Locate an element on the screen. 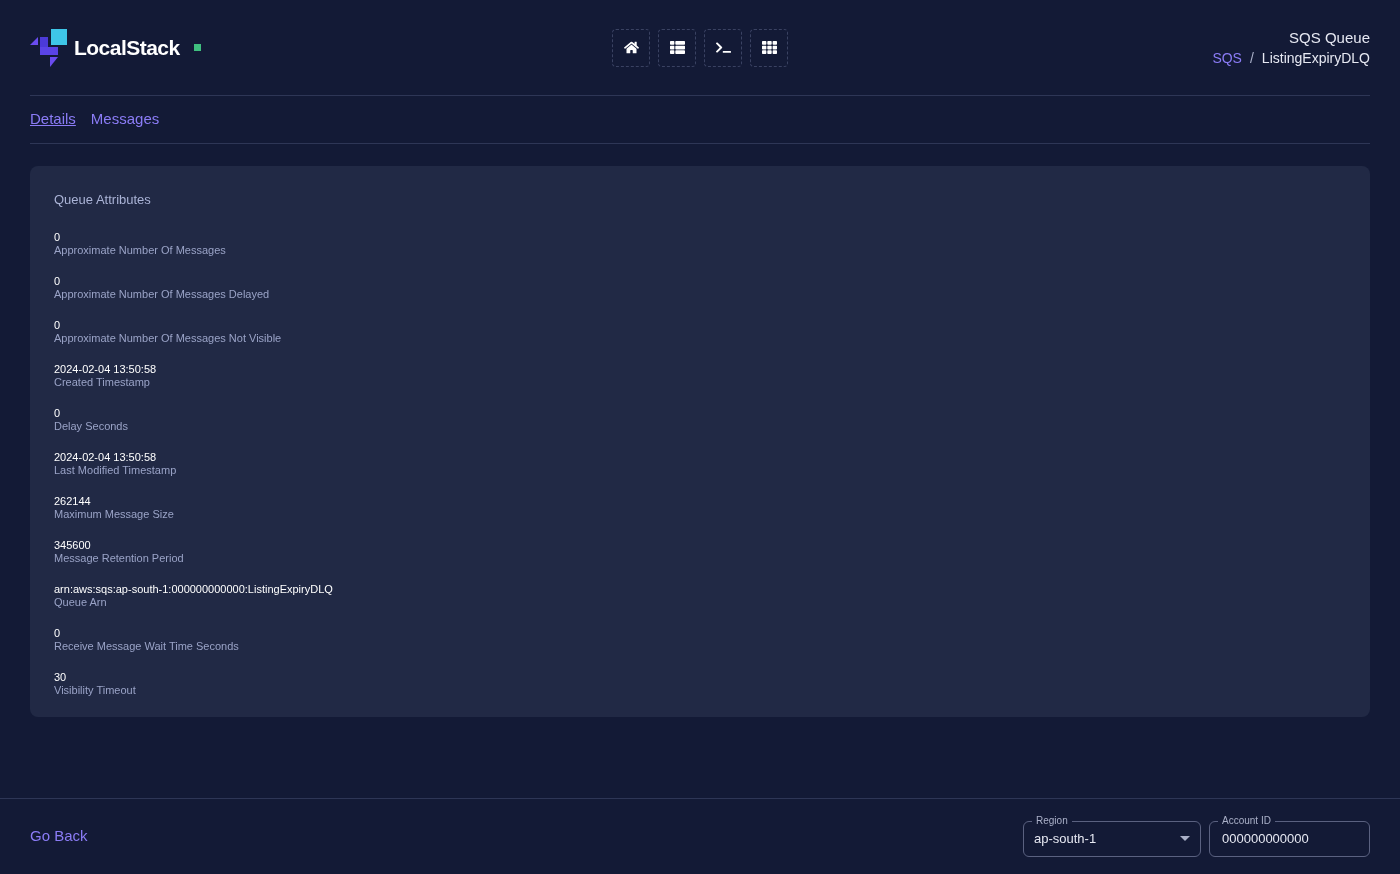 This screenshot has height=874, width=1400. terminal-icon is located at coordinates (723, 47).